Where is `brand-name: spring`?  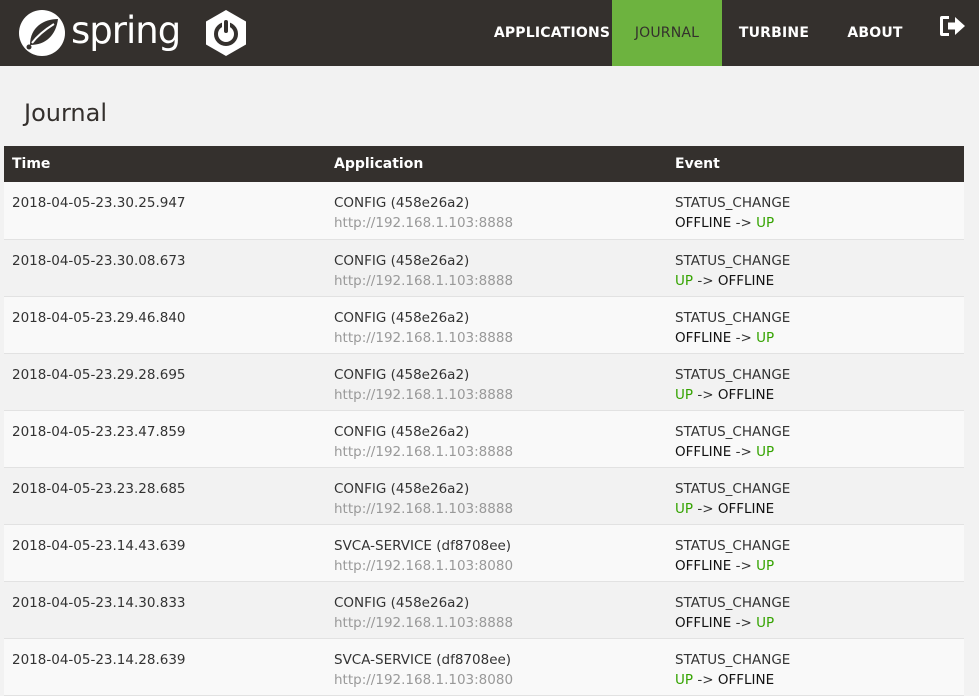 brand-name: spring is located at coordinates (126, 30).